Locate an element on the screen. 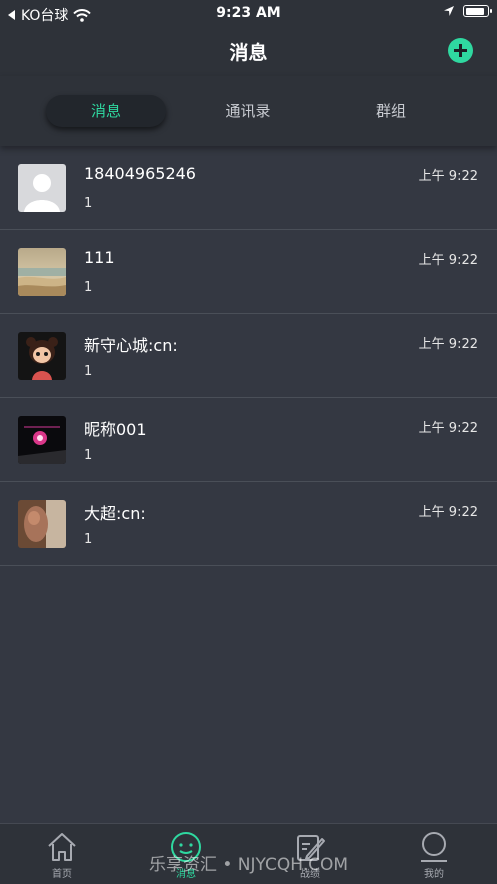 This screenshot has width=497, height=884. status-bar: KO台球 9:23 AM is located at coordinates (248, 13).